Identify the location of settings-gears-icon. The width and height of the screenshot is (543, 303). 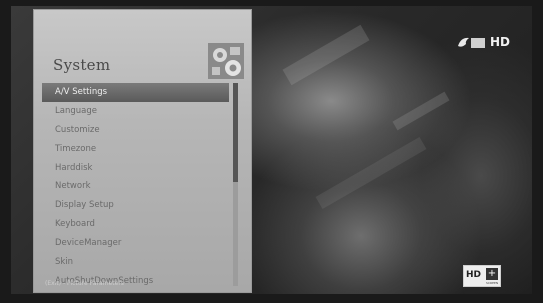
(226, 61).